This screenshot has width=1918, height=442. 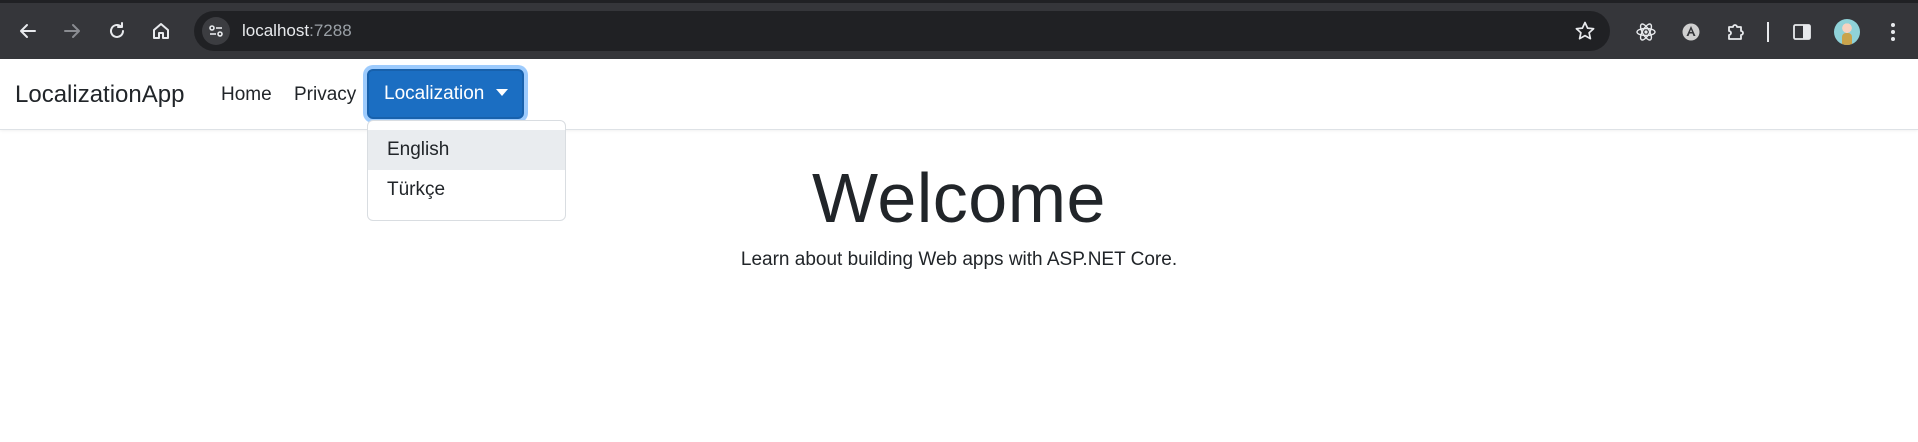 I want to click on arrow-right-icon, so click(x=72, y=31).